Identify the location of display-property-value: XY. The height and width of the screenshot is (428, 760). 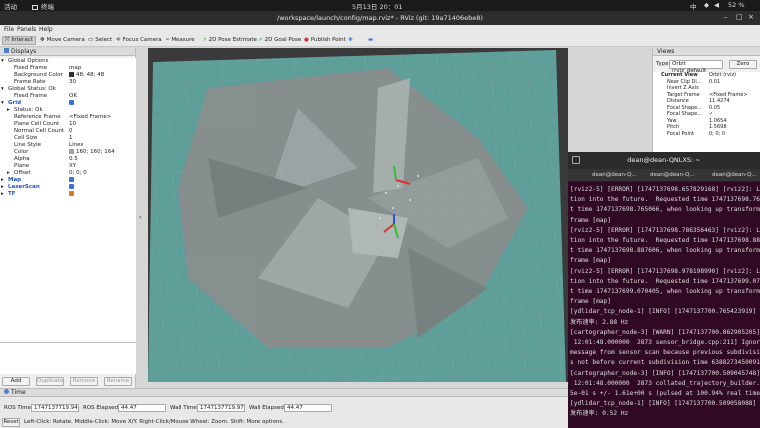
(72, 166).